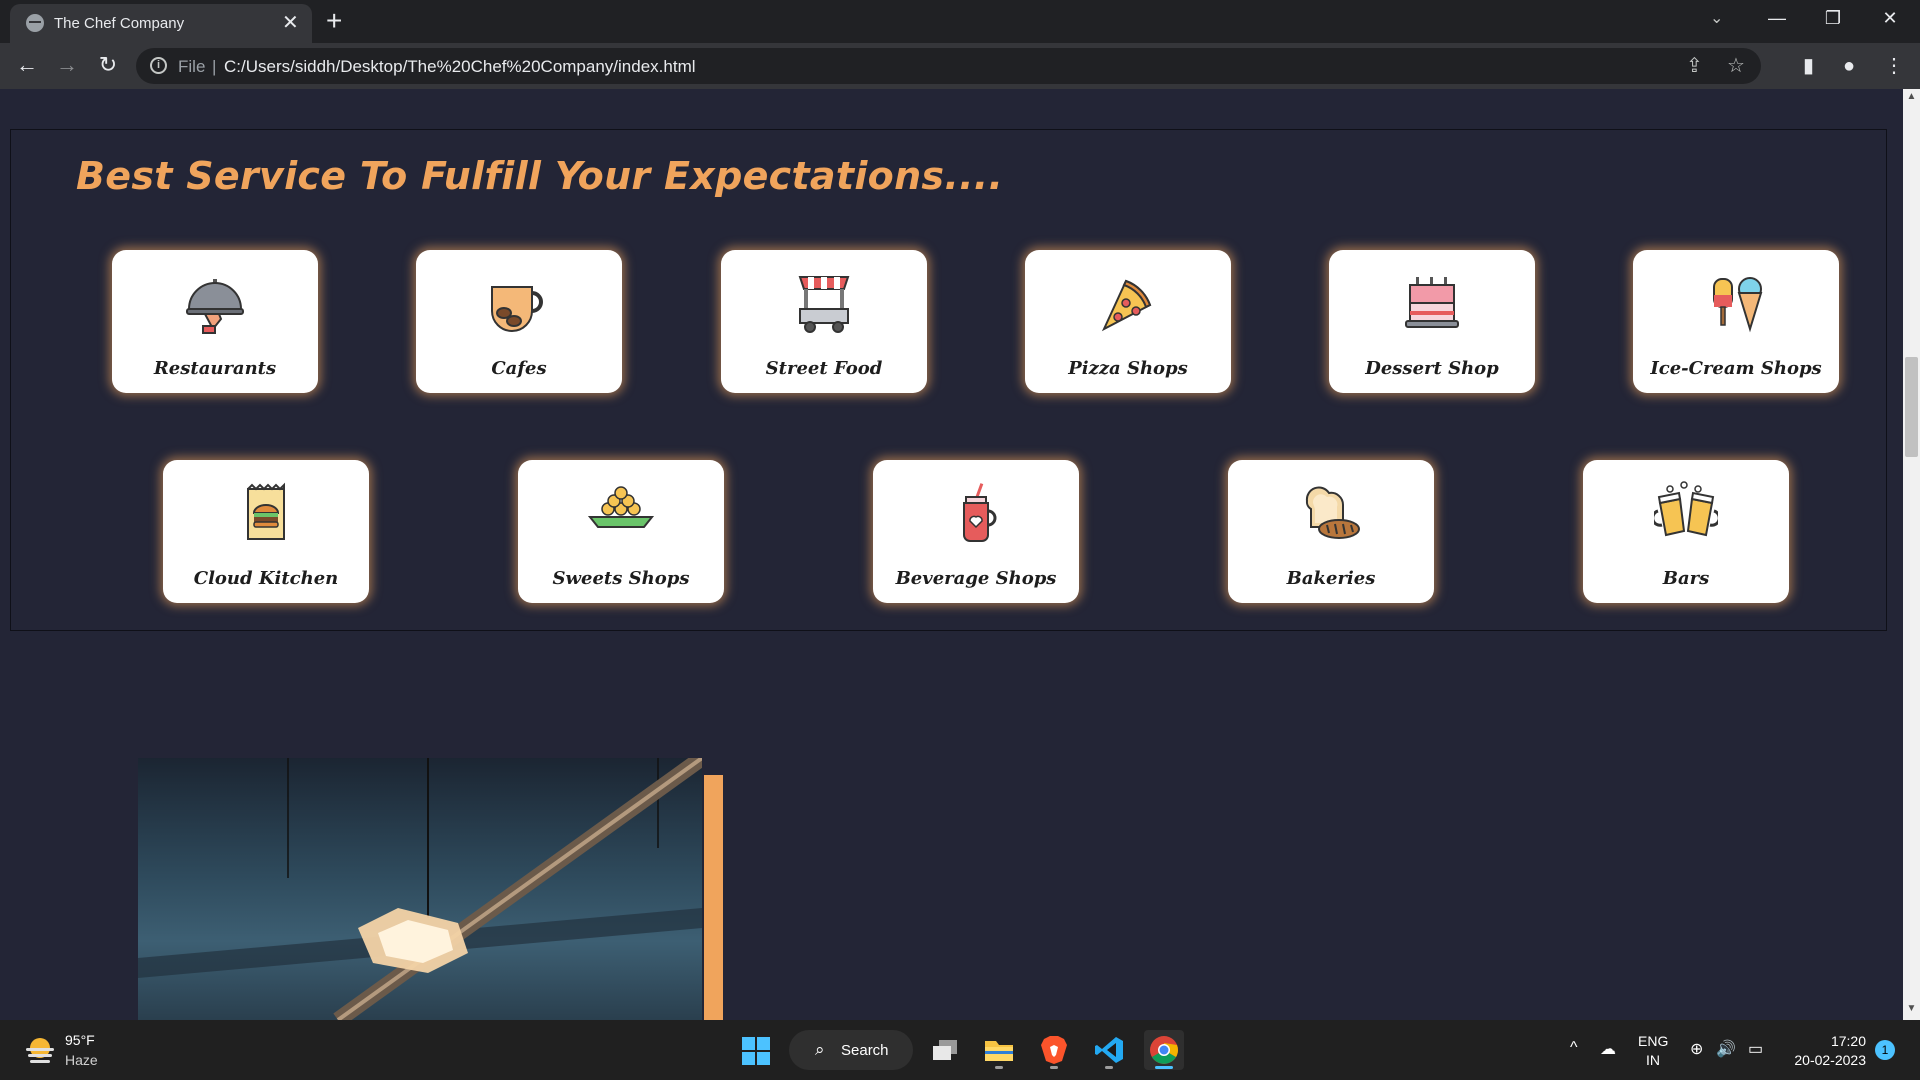 The width and height of the screenshot is (1920, 1080). I want to click on battery-icon: ▭, so click(1755, 1049).